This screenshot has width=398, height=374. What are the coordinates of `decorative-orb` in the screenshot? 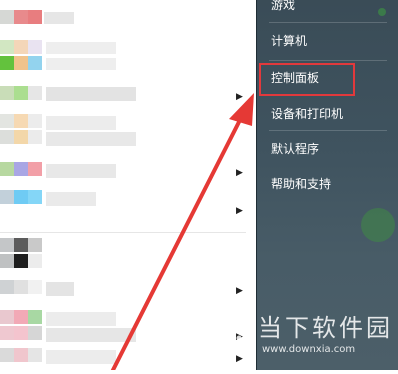 It's located at (378, 225).